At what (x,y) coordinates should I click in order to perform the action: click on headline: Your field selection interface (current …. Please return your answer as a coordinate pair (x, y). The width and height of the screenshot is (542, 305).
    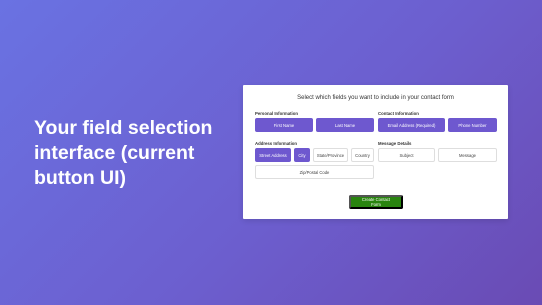
    Looking at the image, I should click on (129, 153).